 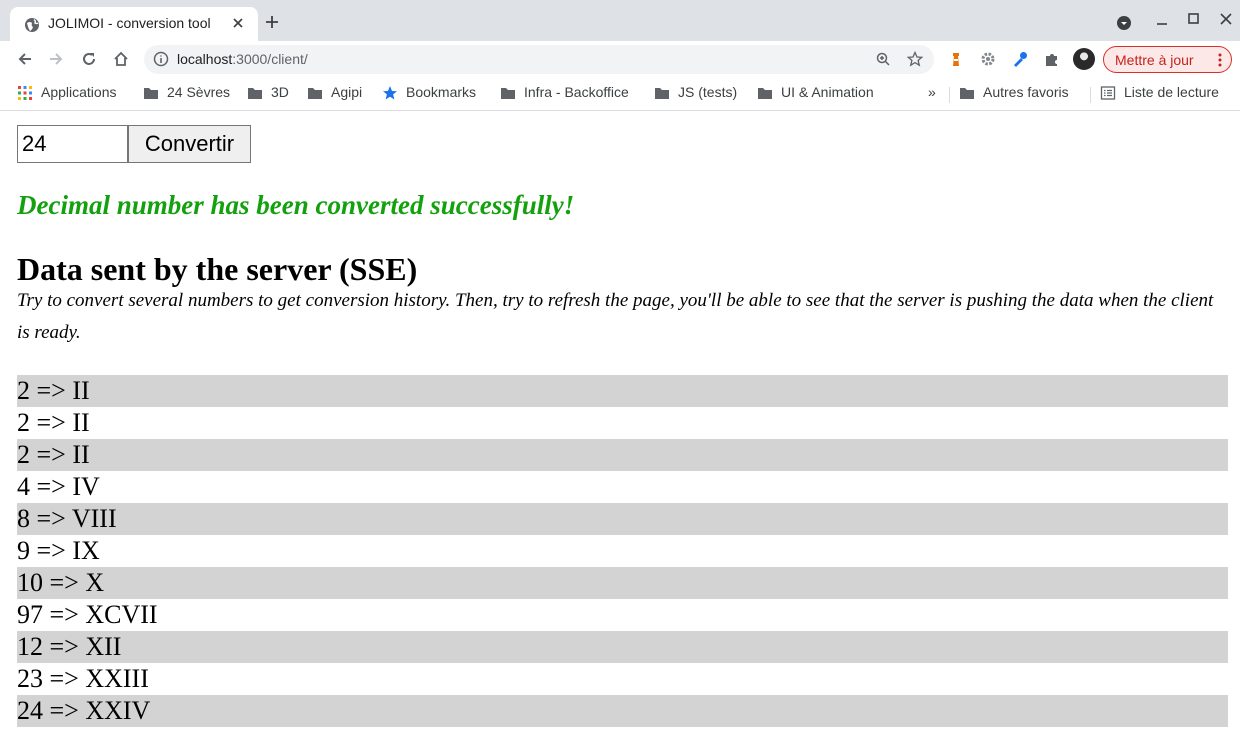 I want to click on history-row: 12 => XII, so click(x=622, y=647).